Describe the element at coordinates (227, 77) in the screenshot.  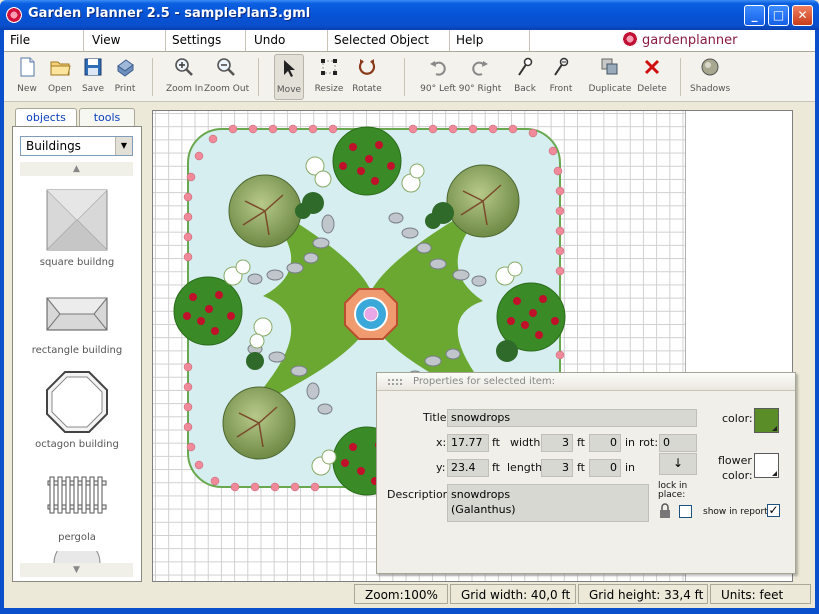
I see `zoom-out-button: Zoom Out` at that location.